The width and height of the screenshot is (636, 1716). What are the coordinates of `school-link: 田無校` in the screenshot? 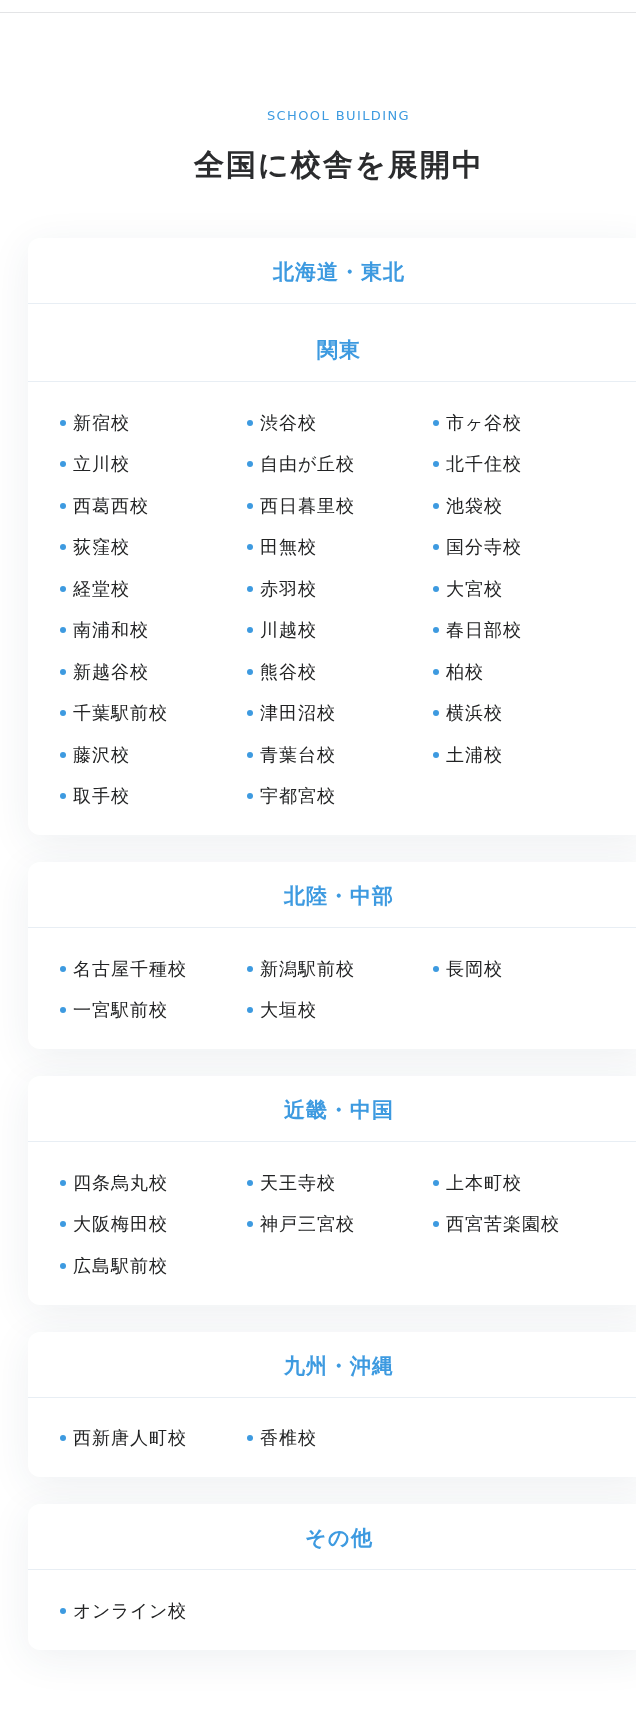 It's located at (288, 547).